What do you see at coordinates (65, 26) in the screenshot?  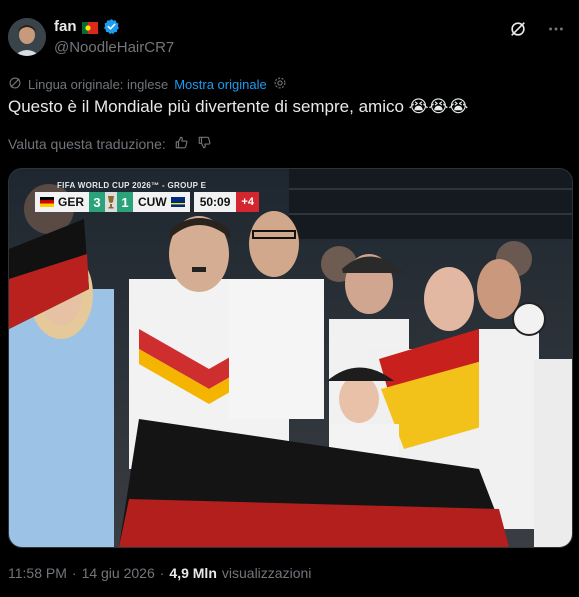 I see `display-name: fan` at bounding box center [65, 26].